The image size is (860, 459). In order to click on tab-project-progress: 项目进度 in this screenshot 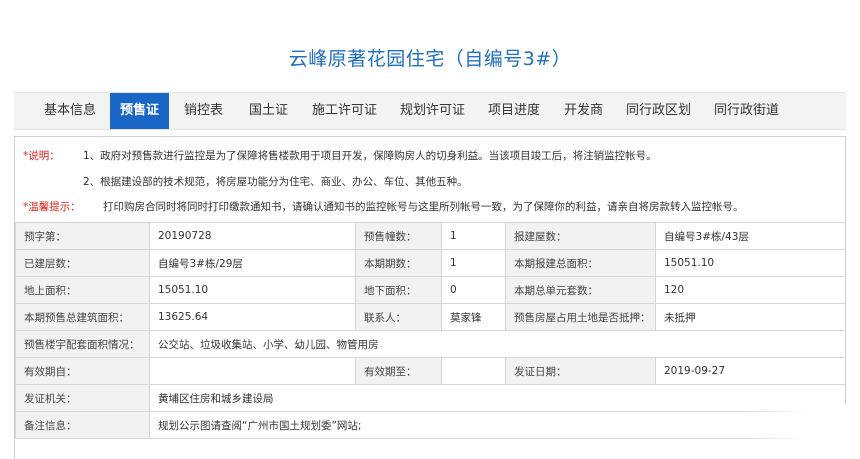, I will do `click(514, 111)`.